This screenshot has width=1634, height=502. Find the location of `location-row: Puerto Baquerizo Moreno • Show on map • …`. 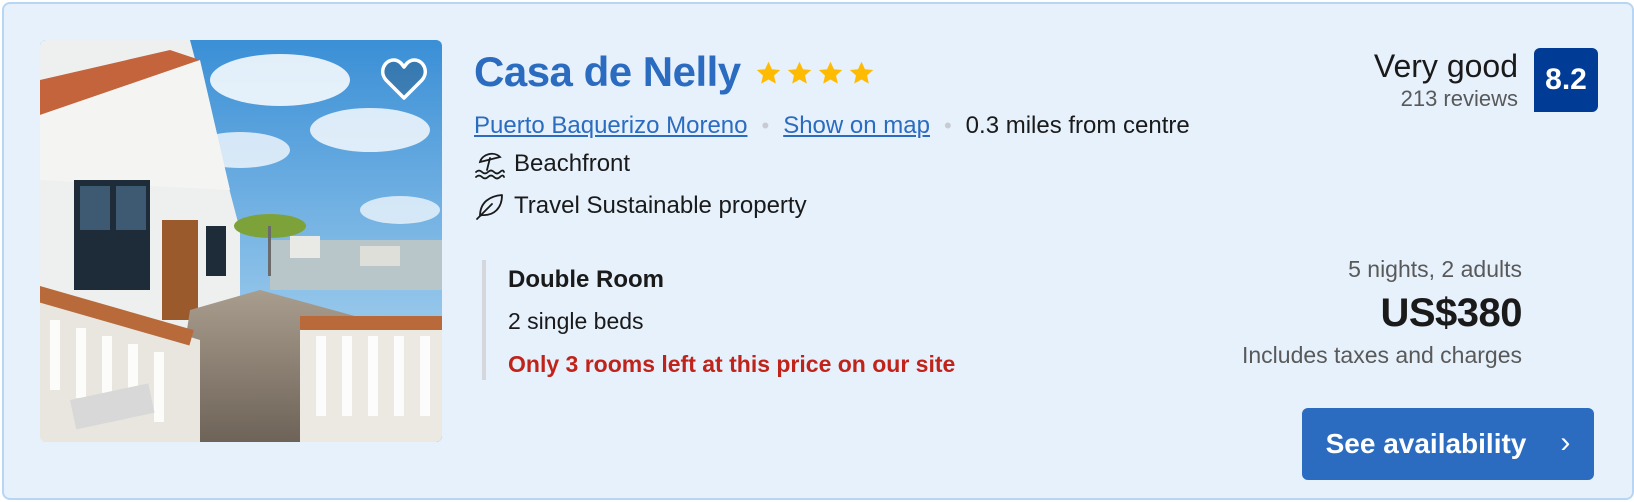

location-row: Puerto Baquerizo Moreno • Show on map • … is located at coordinates (832, 126).